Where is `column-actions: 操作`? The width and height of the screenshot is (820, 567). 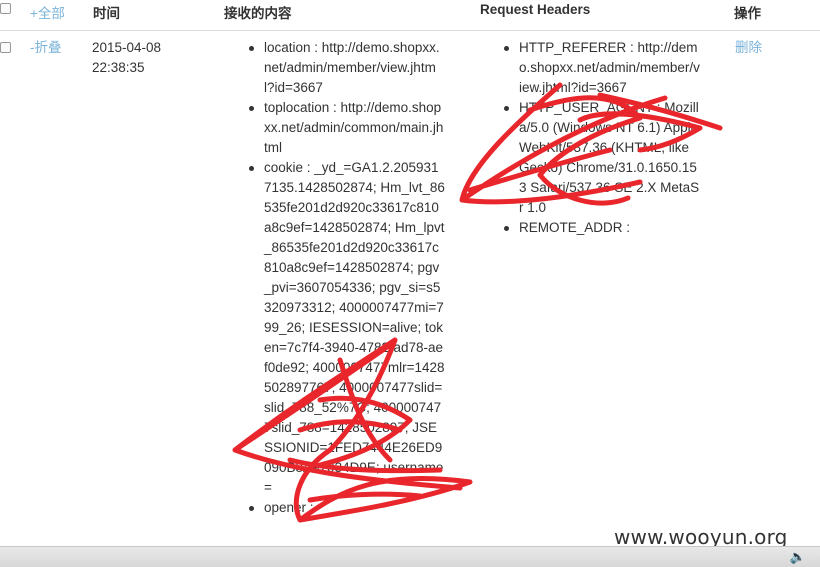 column-actions: 操作 is located at coordinates (747, 13).